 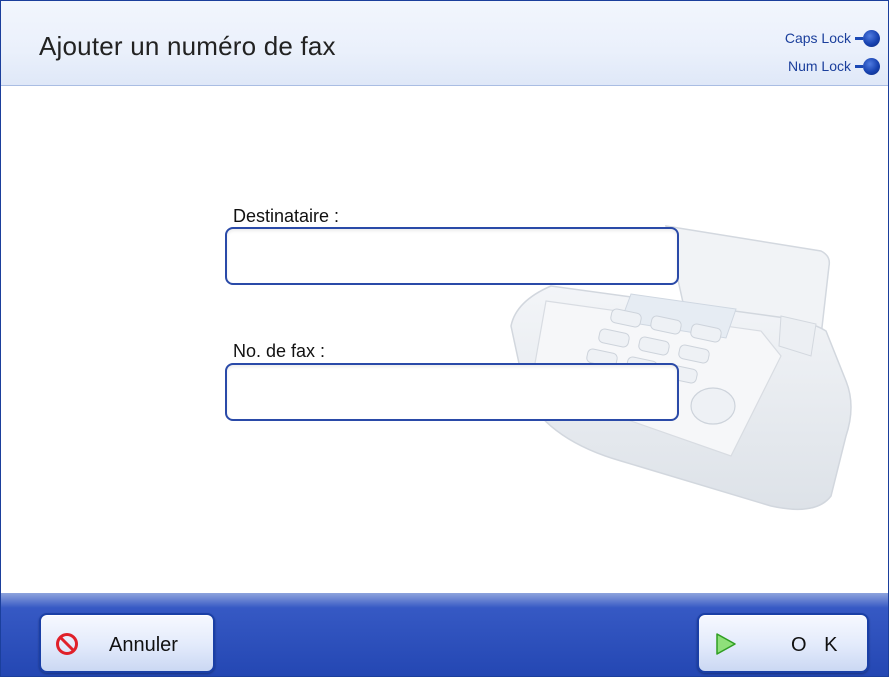 I want to click on fax-number-input, so click(x=452, y=392).